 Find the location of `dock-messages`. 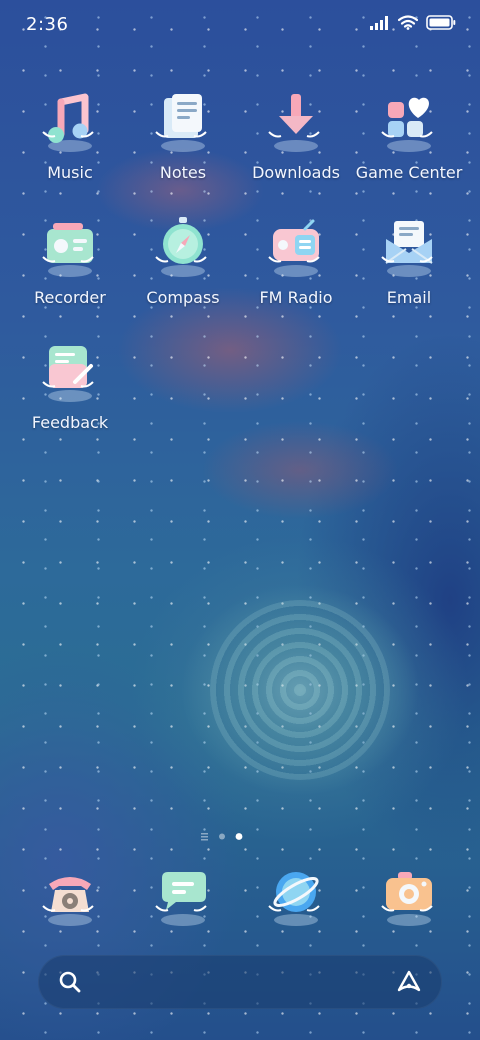

dock-messages is located at coordinates (183, 897).